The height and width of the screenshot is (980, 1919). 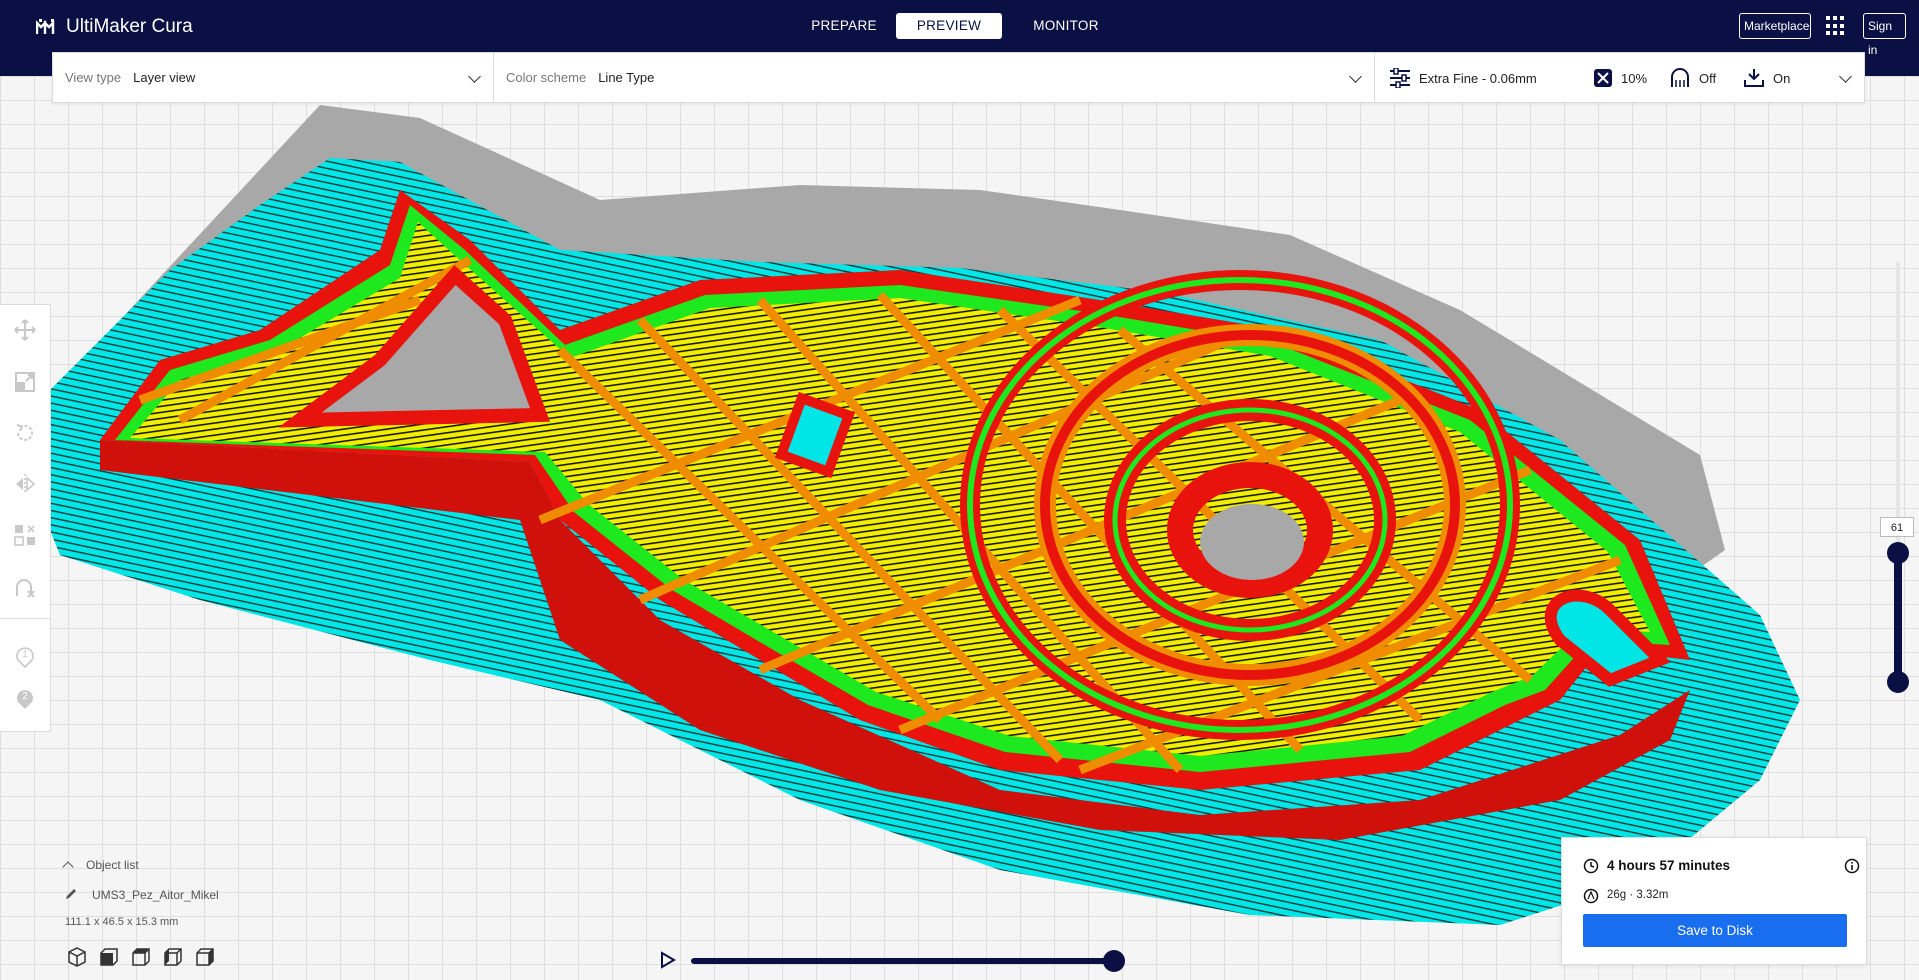 I want to click on top-view-icon, so click(x=141, y=957).